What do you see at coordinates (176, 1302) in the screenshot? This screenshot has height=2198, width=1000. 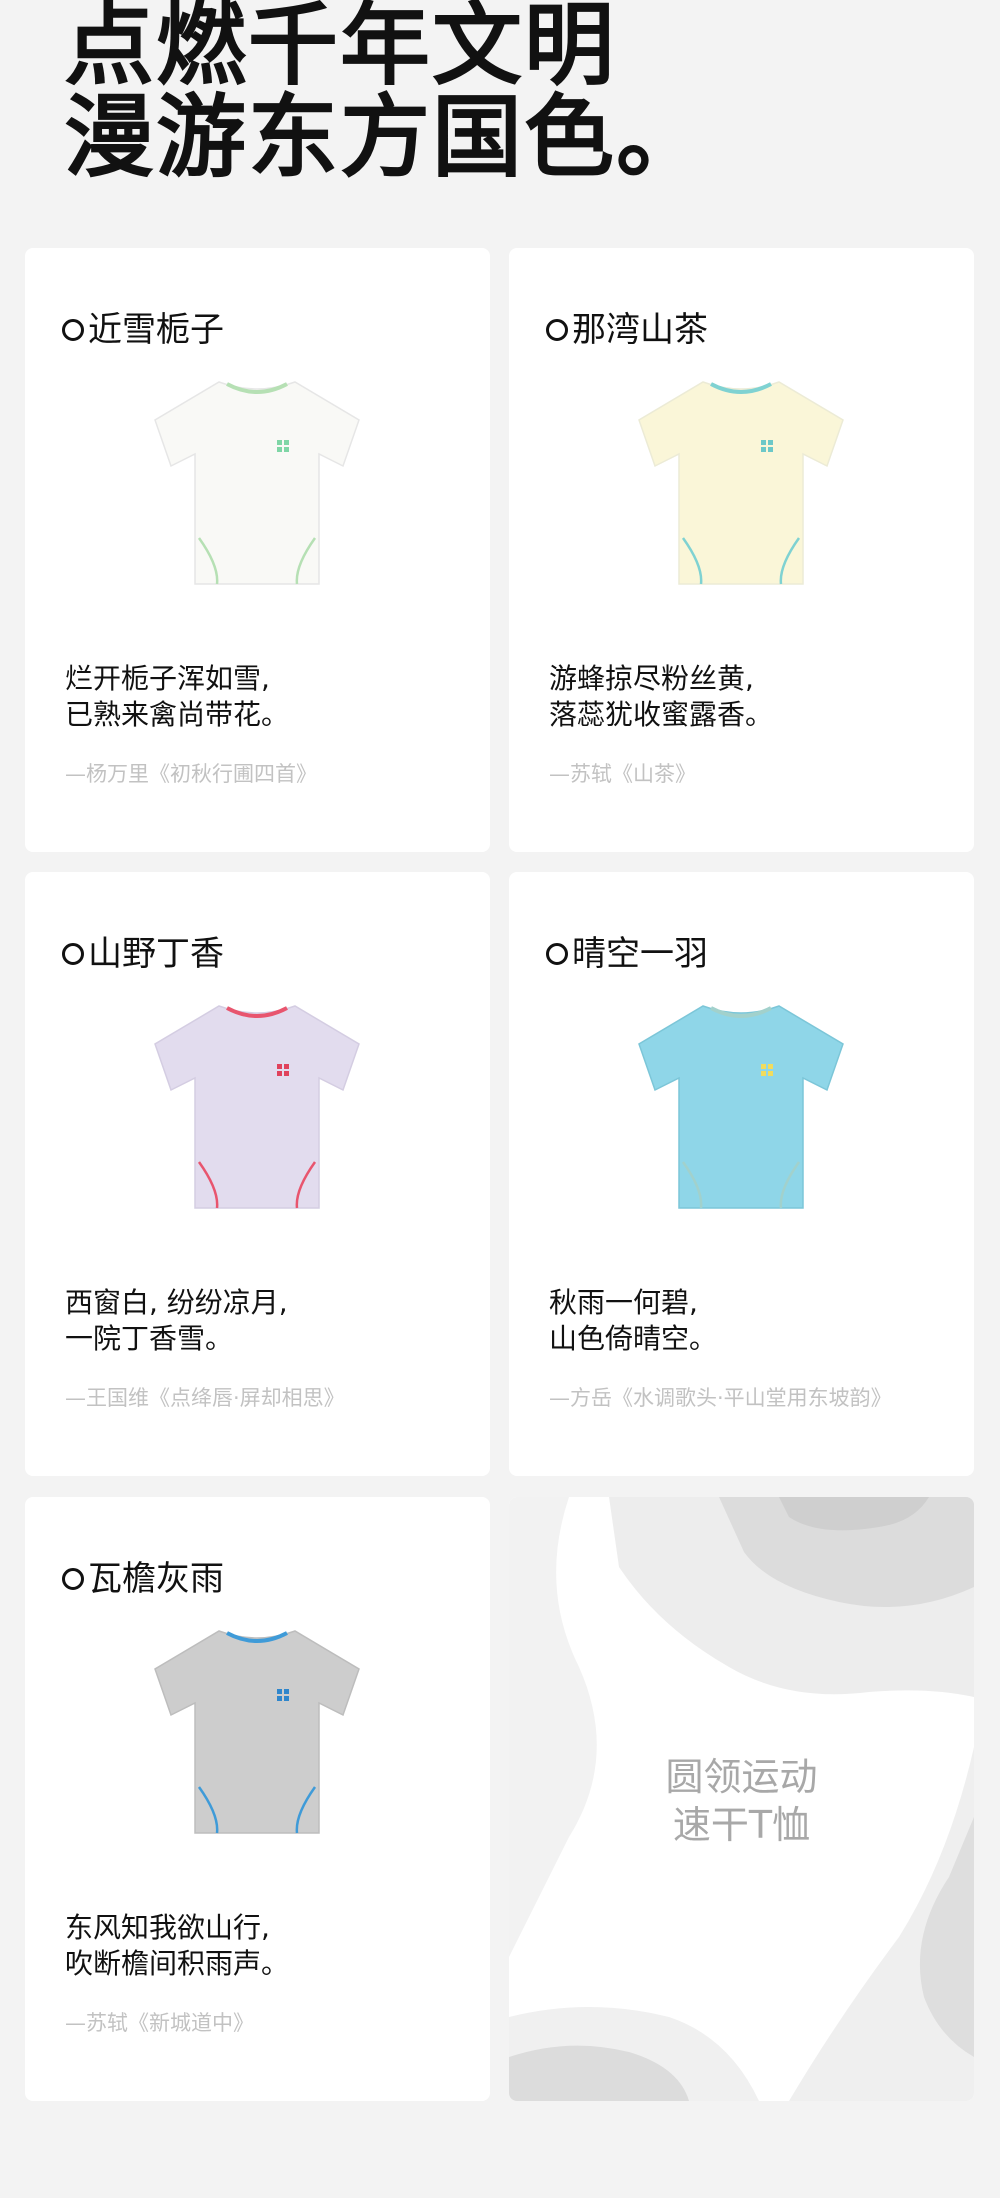 I see `poem-line-1: 西窗白, 纷纷凉月,` at bounding box center [176, 1302].